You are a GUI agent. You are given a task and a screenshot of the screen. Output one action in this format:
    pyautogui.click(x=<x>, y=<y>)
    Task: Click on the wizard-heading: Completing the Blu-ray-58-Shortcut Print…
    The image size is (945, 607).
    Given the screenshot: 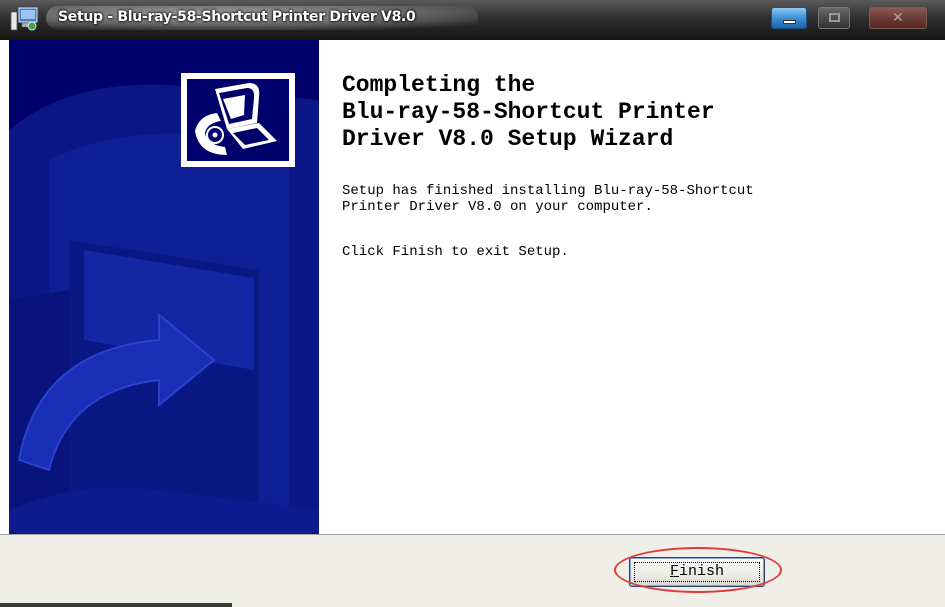 What is the action you would take?
    pyautogui.click(x=528, y=112)
    